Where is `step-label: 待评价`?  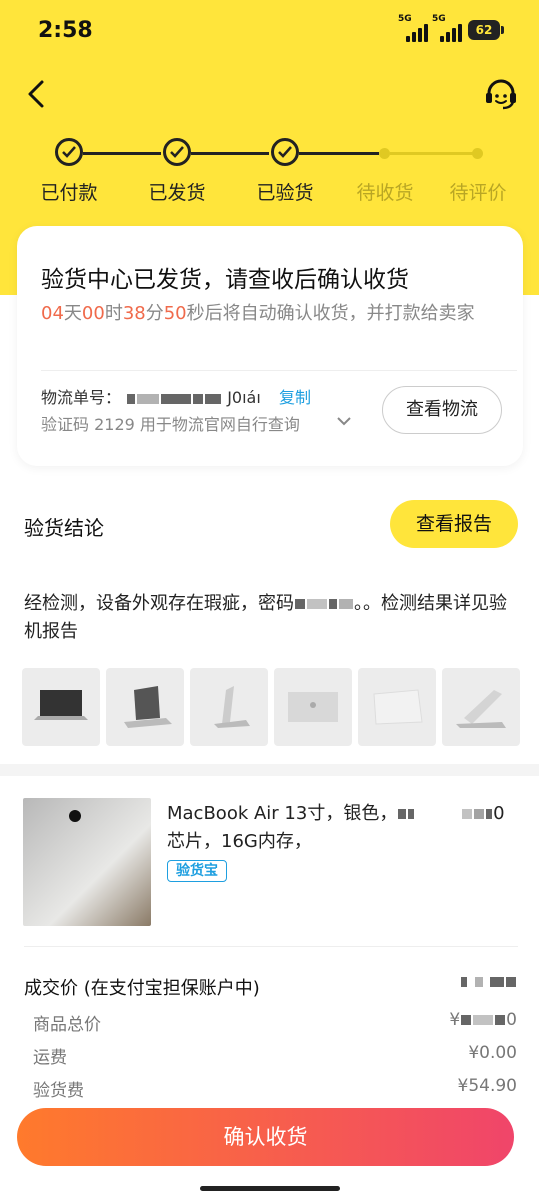 step-label: 待评价 is located at coordinates (478, 193).